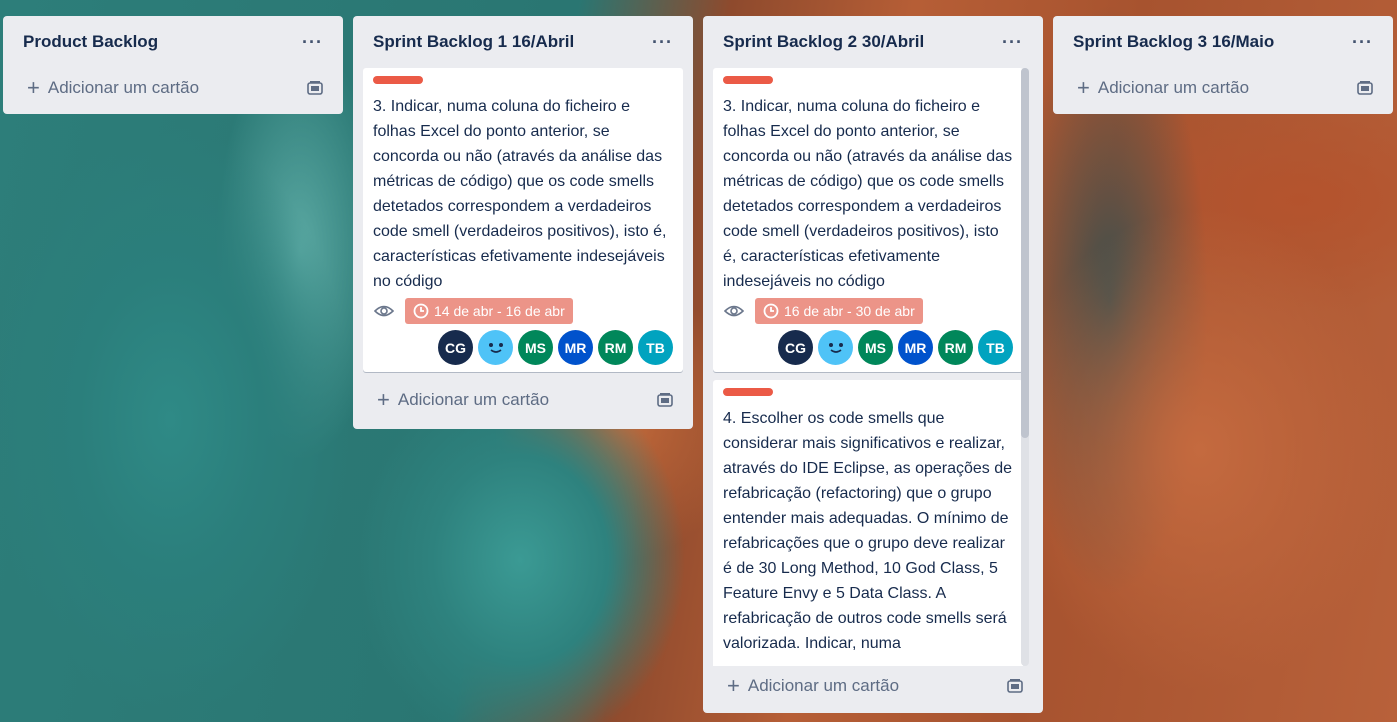  Describe the element at coordinates (173, 42) in the screenshot. I see `list-header: Product Backlog ···` at that location.